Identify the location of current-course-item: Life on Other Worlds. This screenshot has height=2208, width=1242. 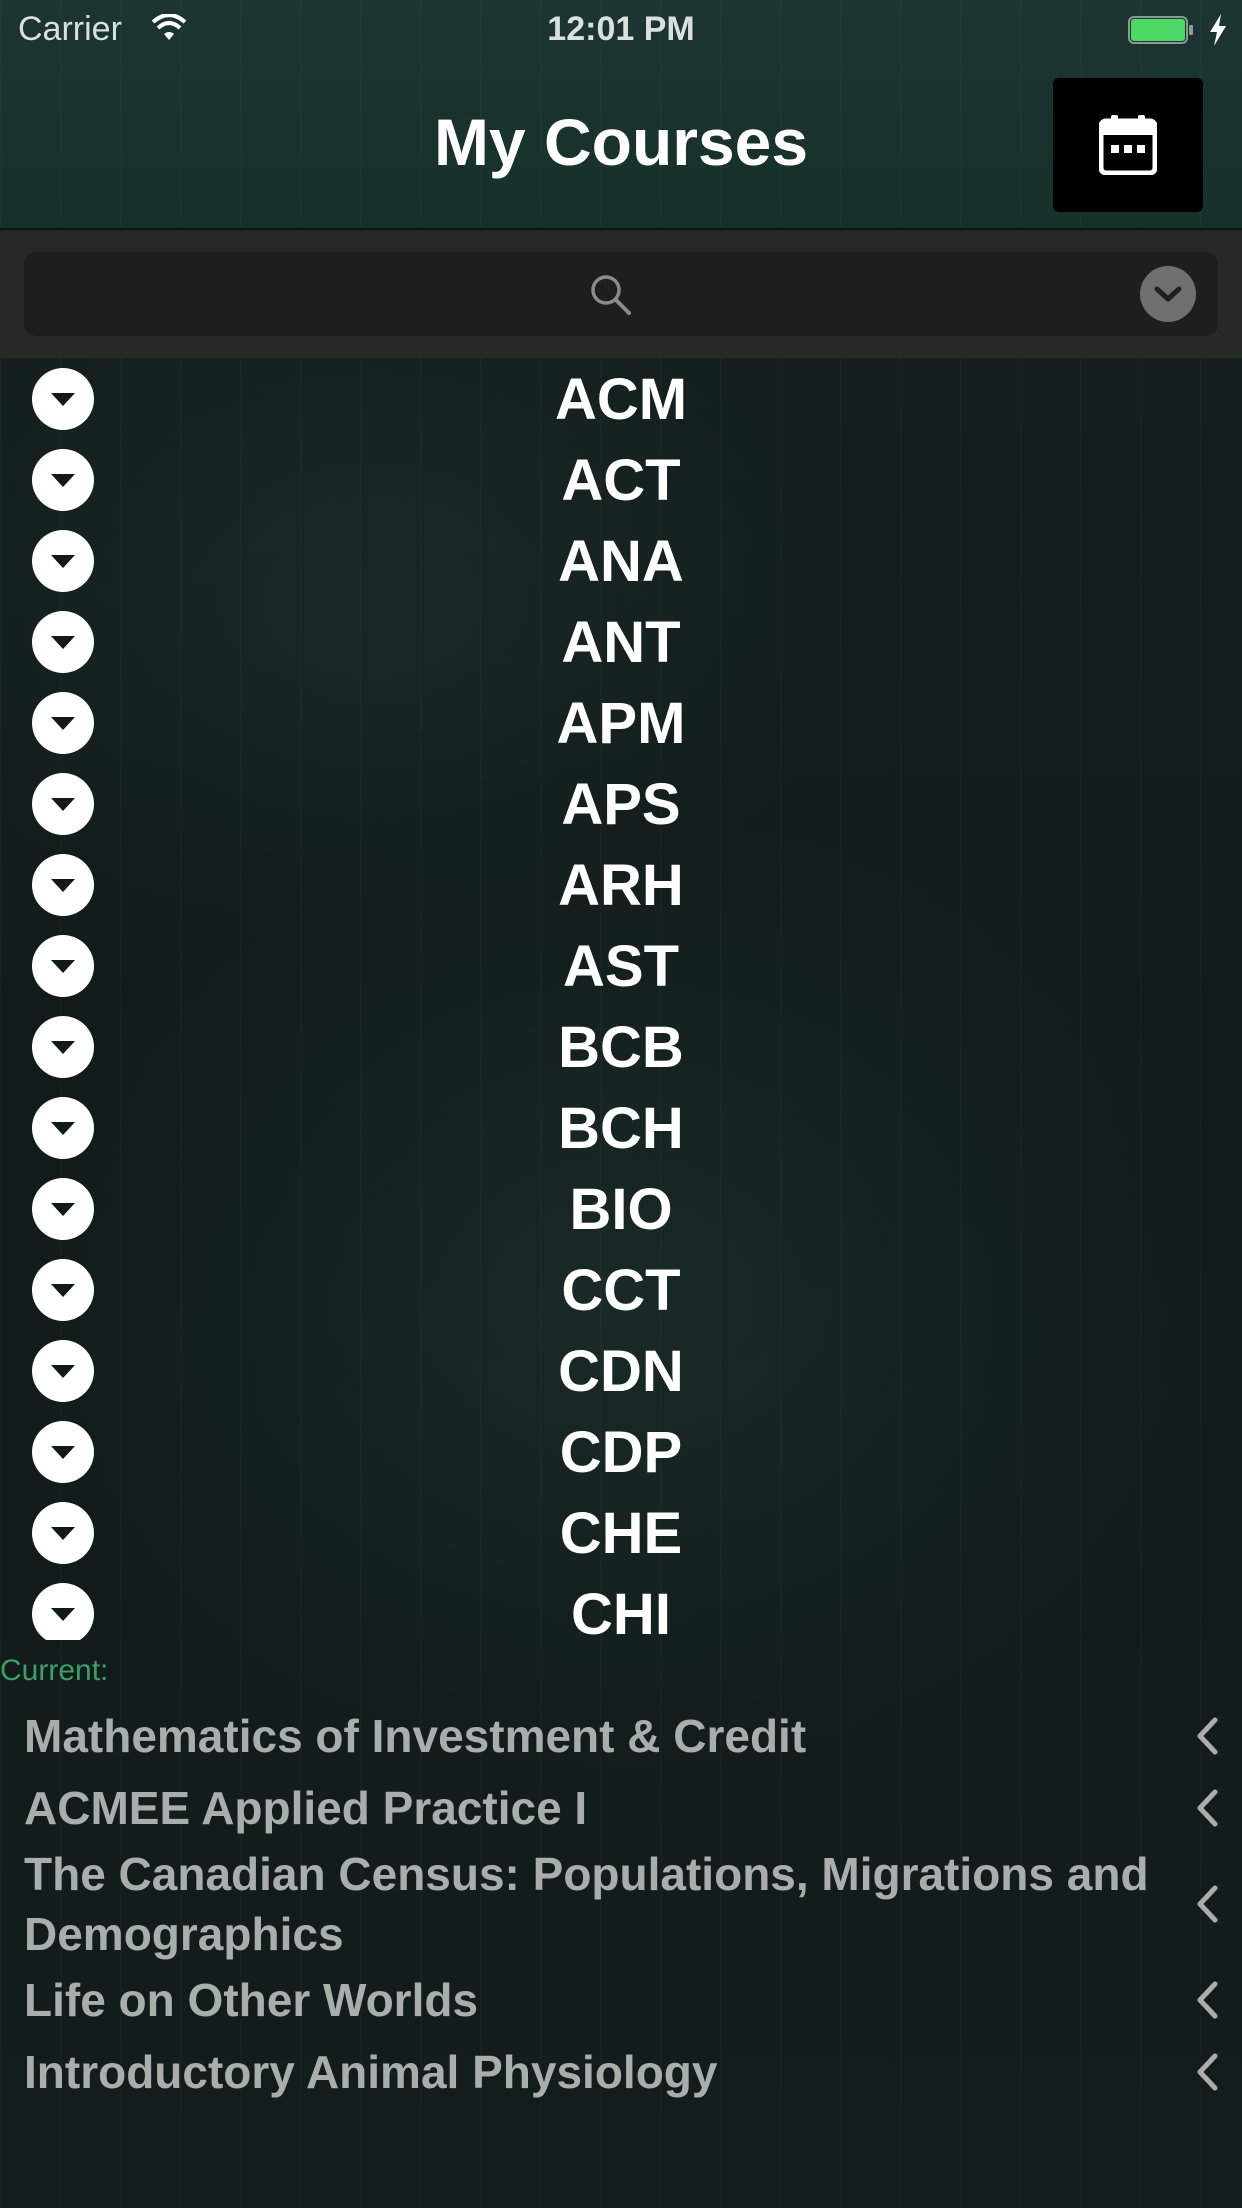
(621, 2000).